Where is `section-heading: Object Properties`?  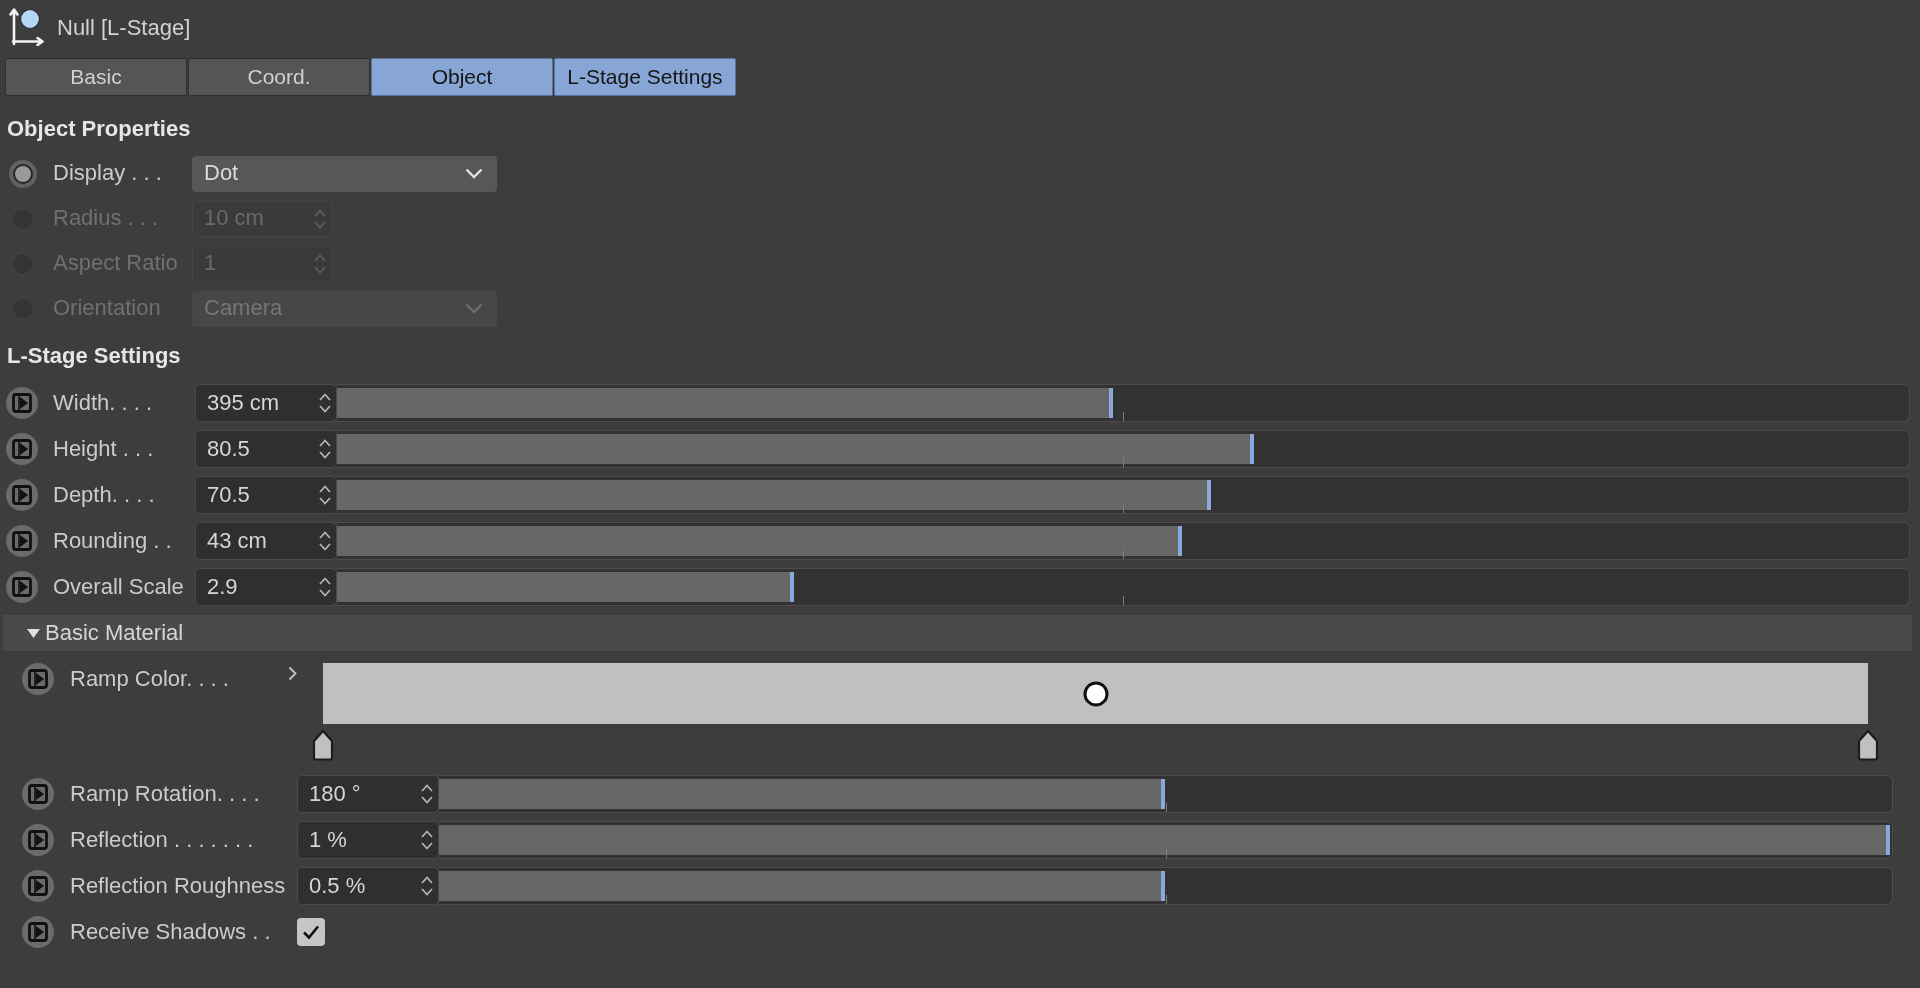
section-heading: Object Properties is located at coordinates (99, 129).